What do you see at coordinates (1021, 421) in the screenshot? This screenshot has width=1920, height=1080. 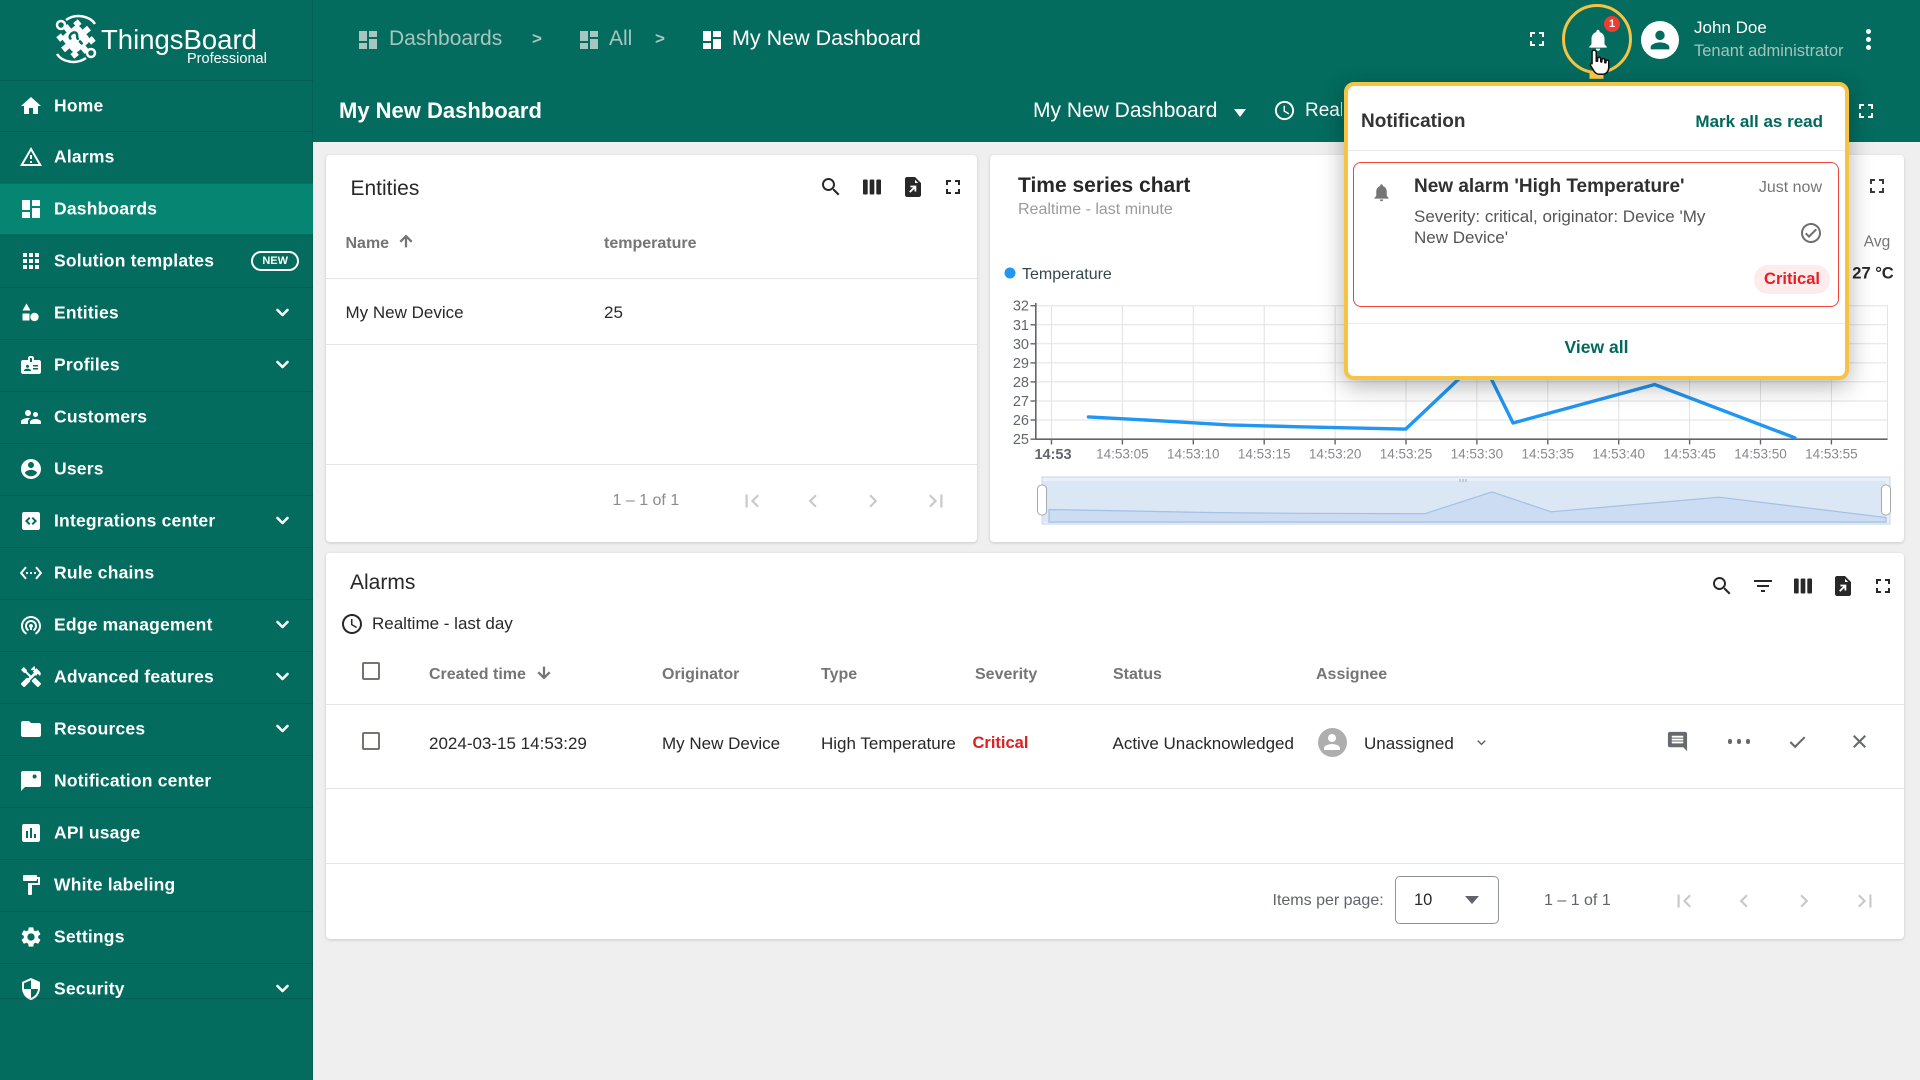 I see `svg-text: 26` at bounding box center [1021, 421].